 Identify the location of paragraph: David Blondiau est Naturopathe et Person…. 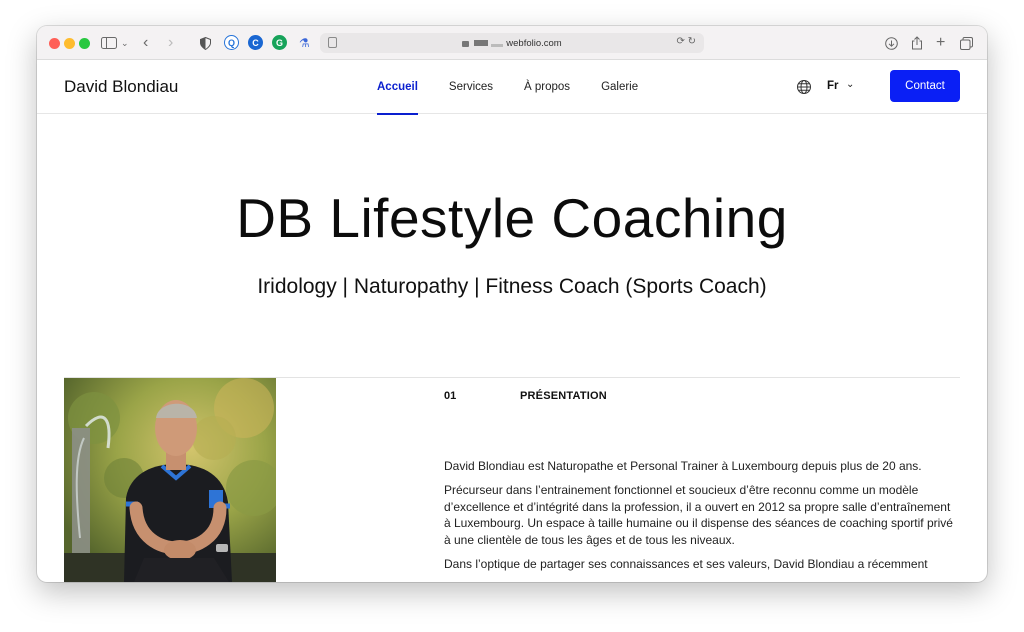
(683, 466).